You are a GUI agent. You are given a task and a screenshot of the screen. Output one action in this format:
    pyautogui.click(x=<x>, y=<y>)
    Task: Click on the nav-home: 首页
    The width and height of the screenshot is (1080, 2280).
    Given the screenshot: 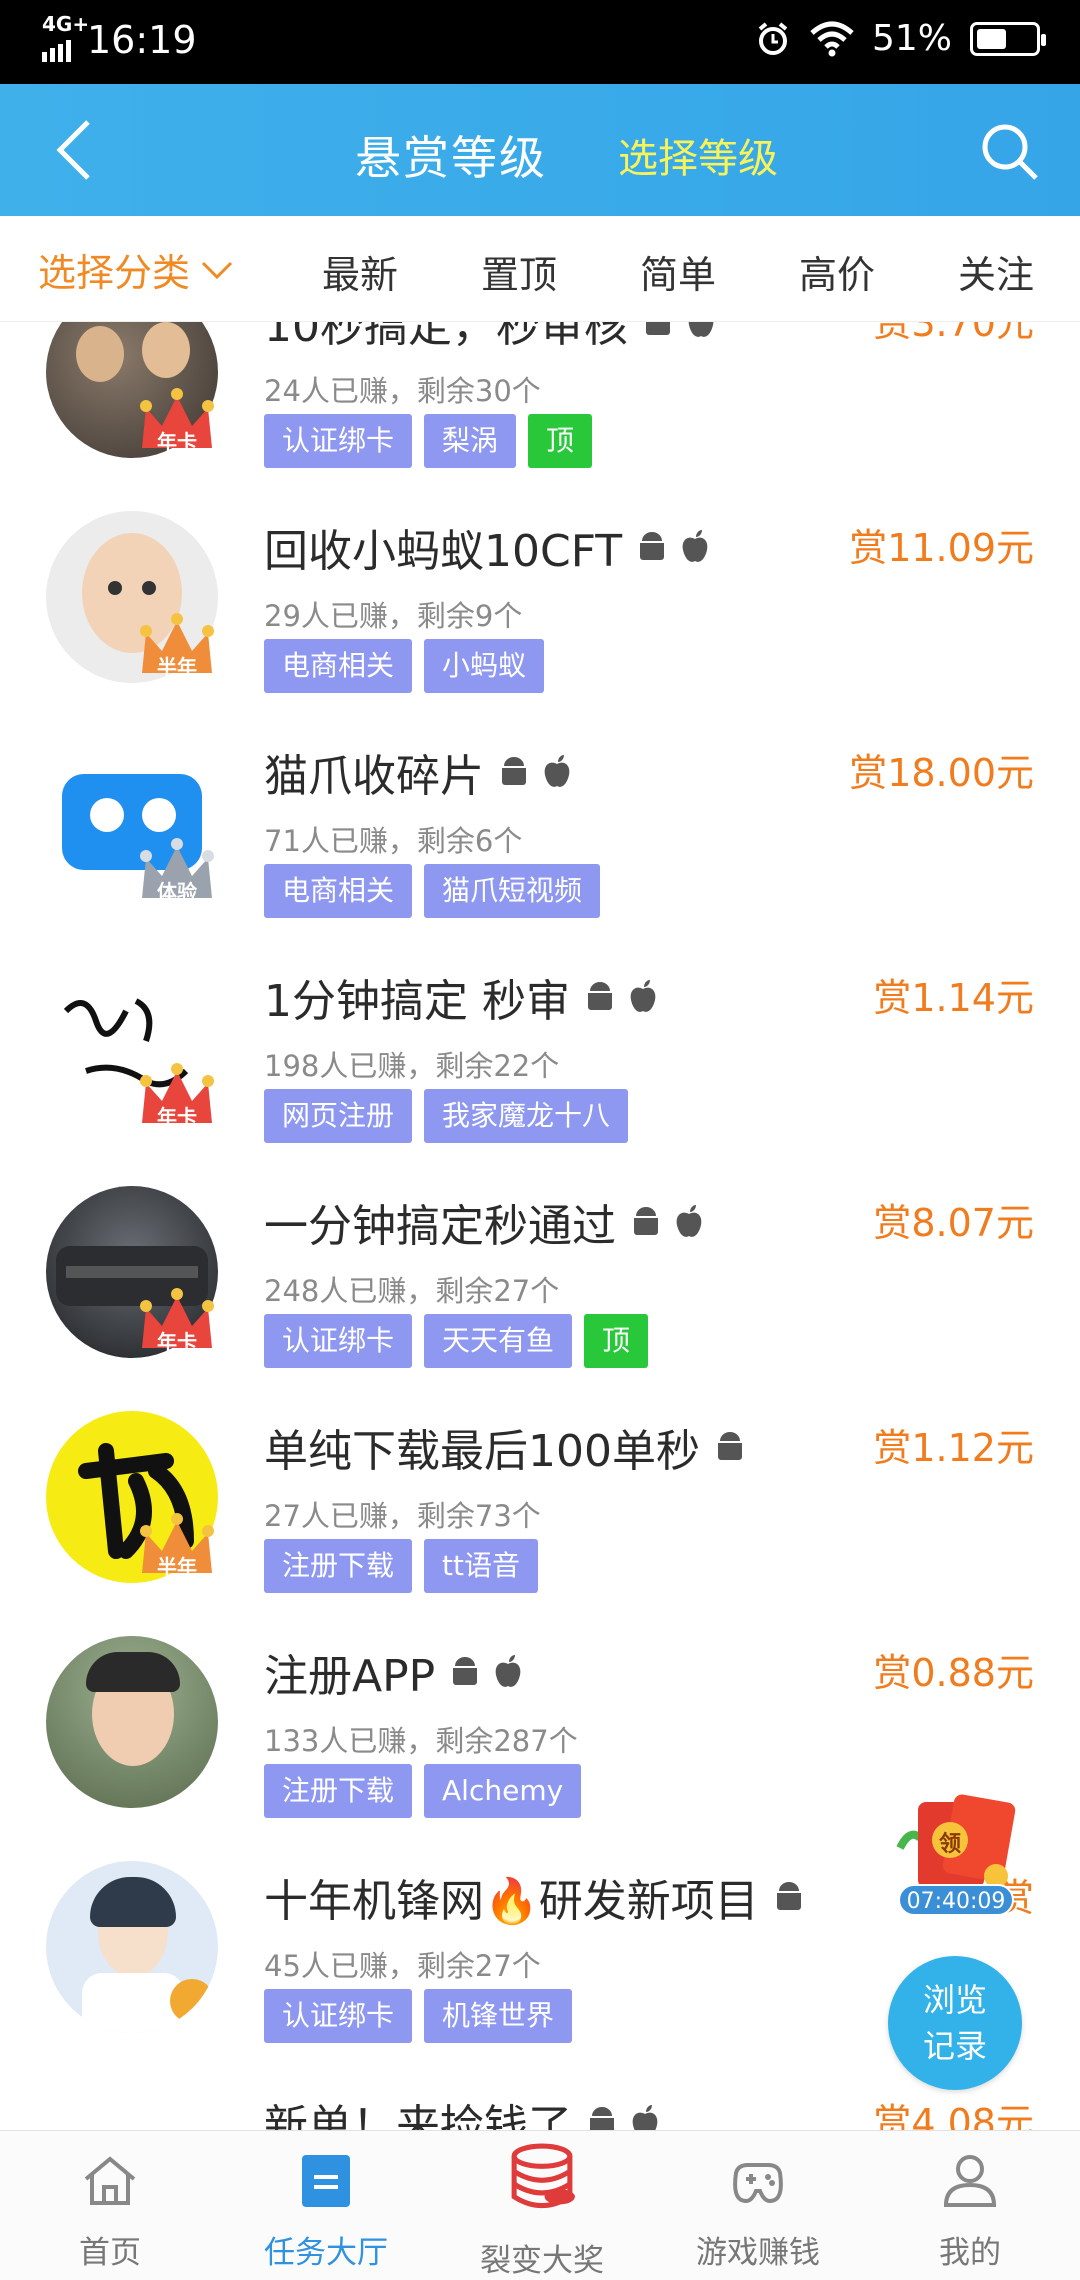 What is the action you would take?
    pyautogui.click(x=110, y=2205)
    